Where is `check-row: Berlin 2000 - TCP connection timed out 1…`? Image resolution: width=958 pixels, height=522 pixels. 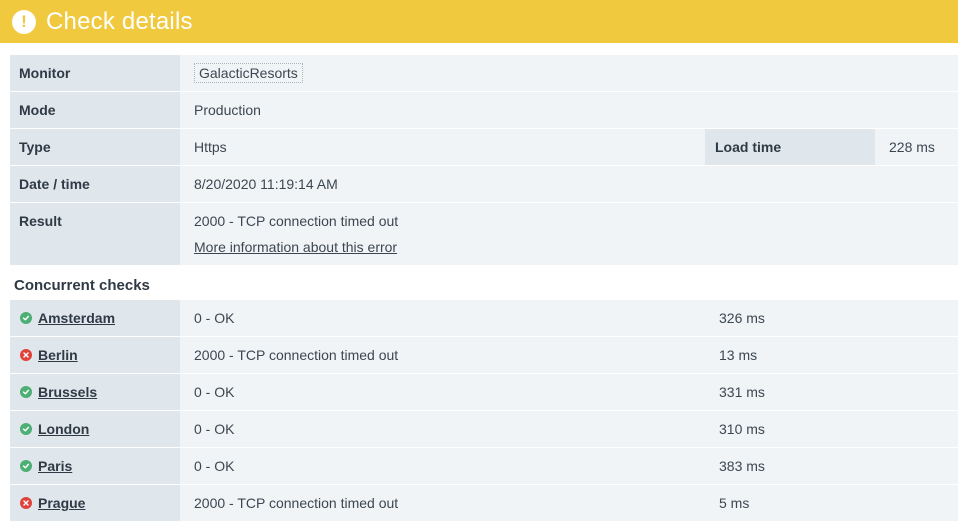 check-row: Berlin 2000 - TCP connection timed out 1… is located at coordinates (484, 355).